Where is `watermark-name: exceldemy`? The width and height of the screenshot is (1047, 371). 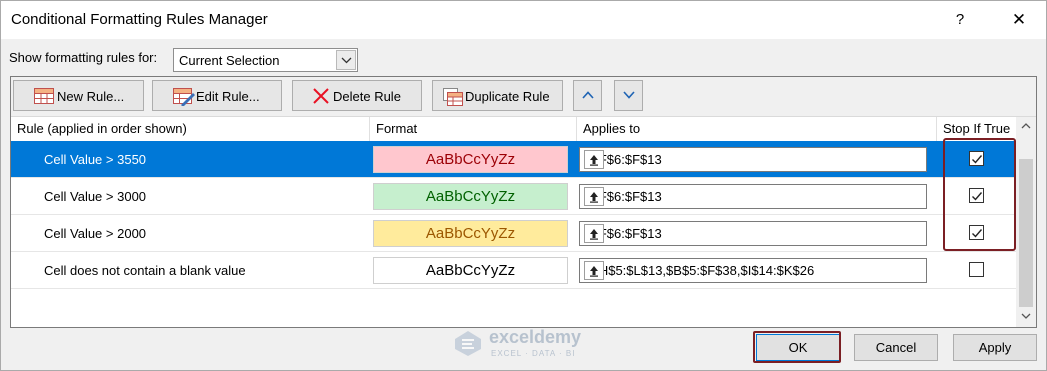
watermark-name: exceldemy is located at coordinates (535, 337).